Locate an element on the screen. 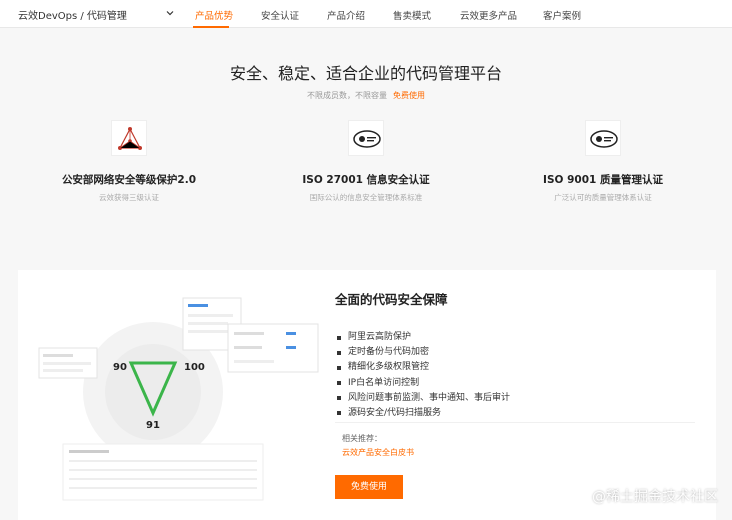 This screenshot has width=732, height=520. list-item: 阿里云高防保护 is located at coordinates (423, 337).